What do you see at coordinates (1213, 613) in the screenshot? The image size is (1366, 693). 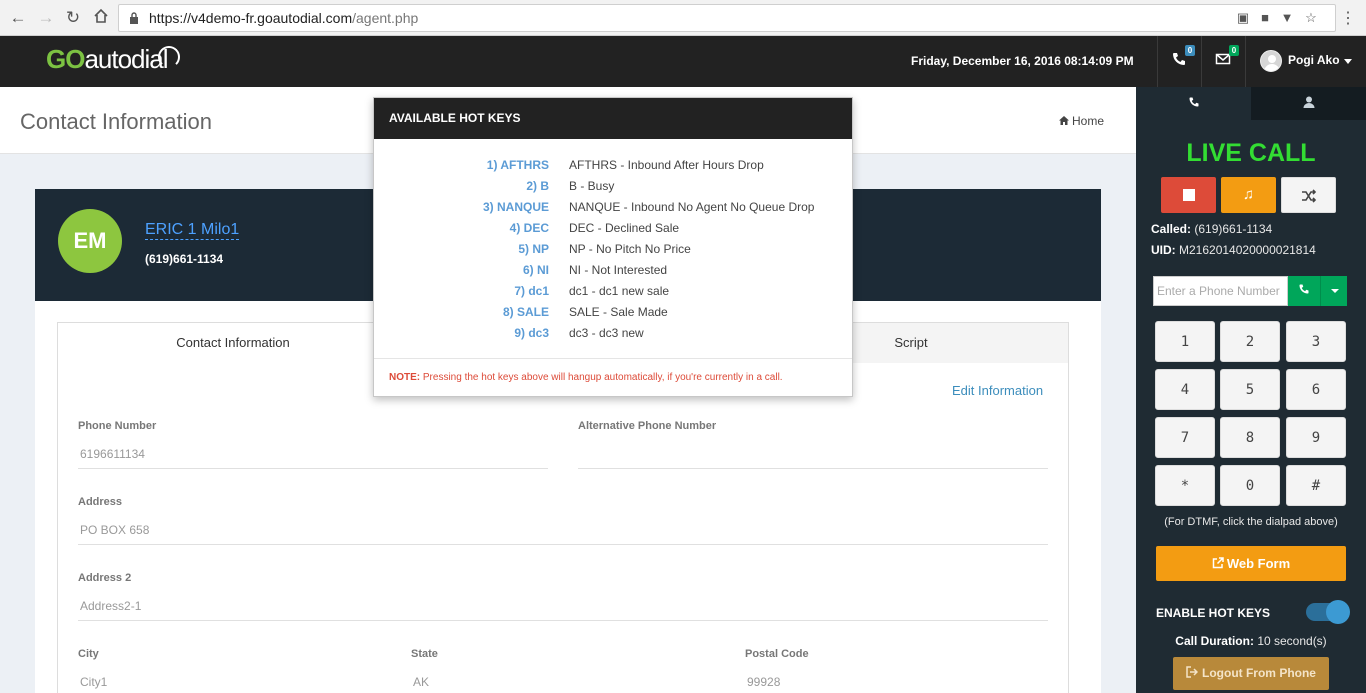 I see `enable-hotkeys-label: ENABLE HOT KEYS` at bounding box center [1213, 613].